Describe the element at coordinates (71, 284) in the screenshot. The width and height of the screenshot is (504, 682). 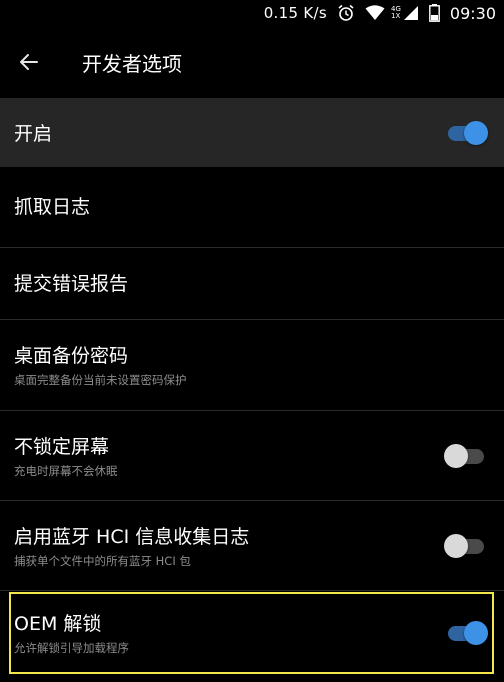
I see `setting-title: 提交错误报告` at that location.